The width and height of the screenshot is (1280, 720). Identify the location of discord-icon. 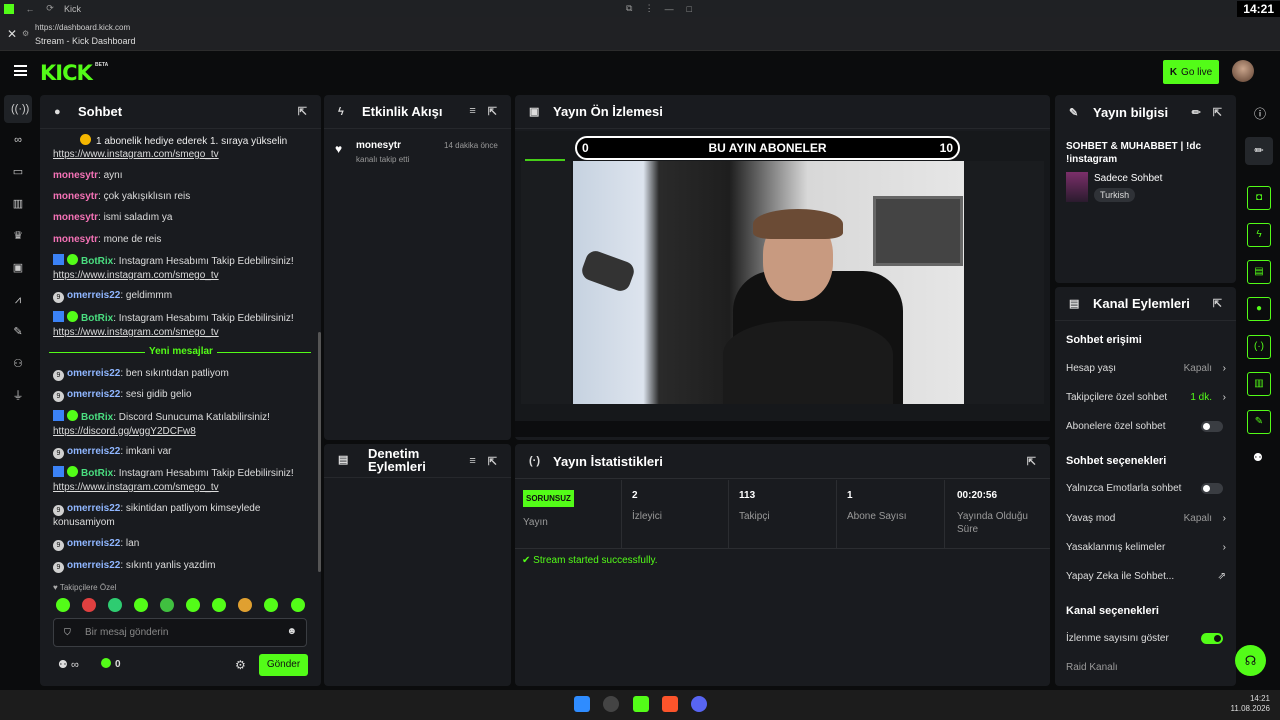
(699, 704).